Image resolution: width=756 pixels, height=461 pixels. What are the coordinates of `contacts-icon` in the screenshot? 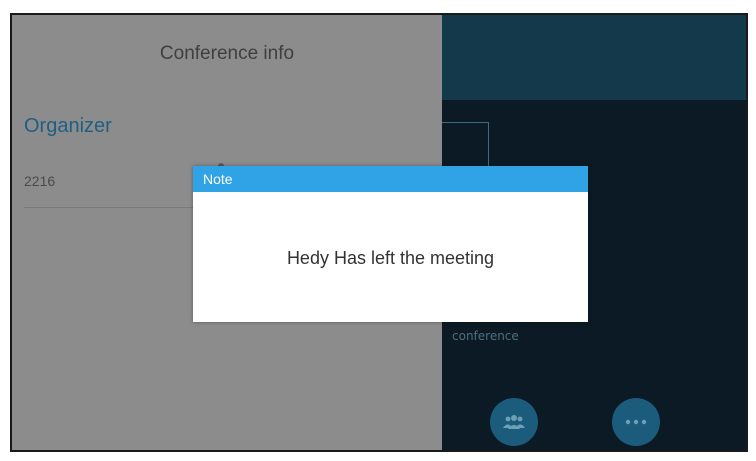 It's located at (514, 422).